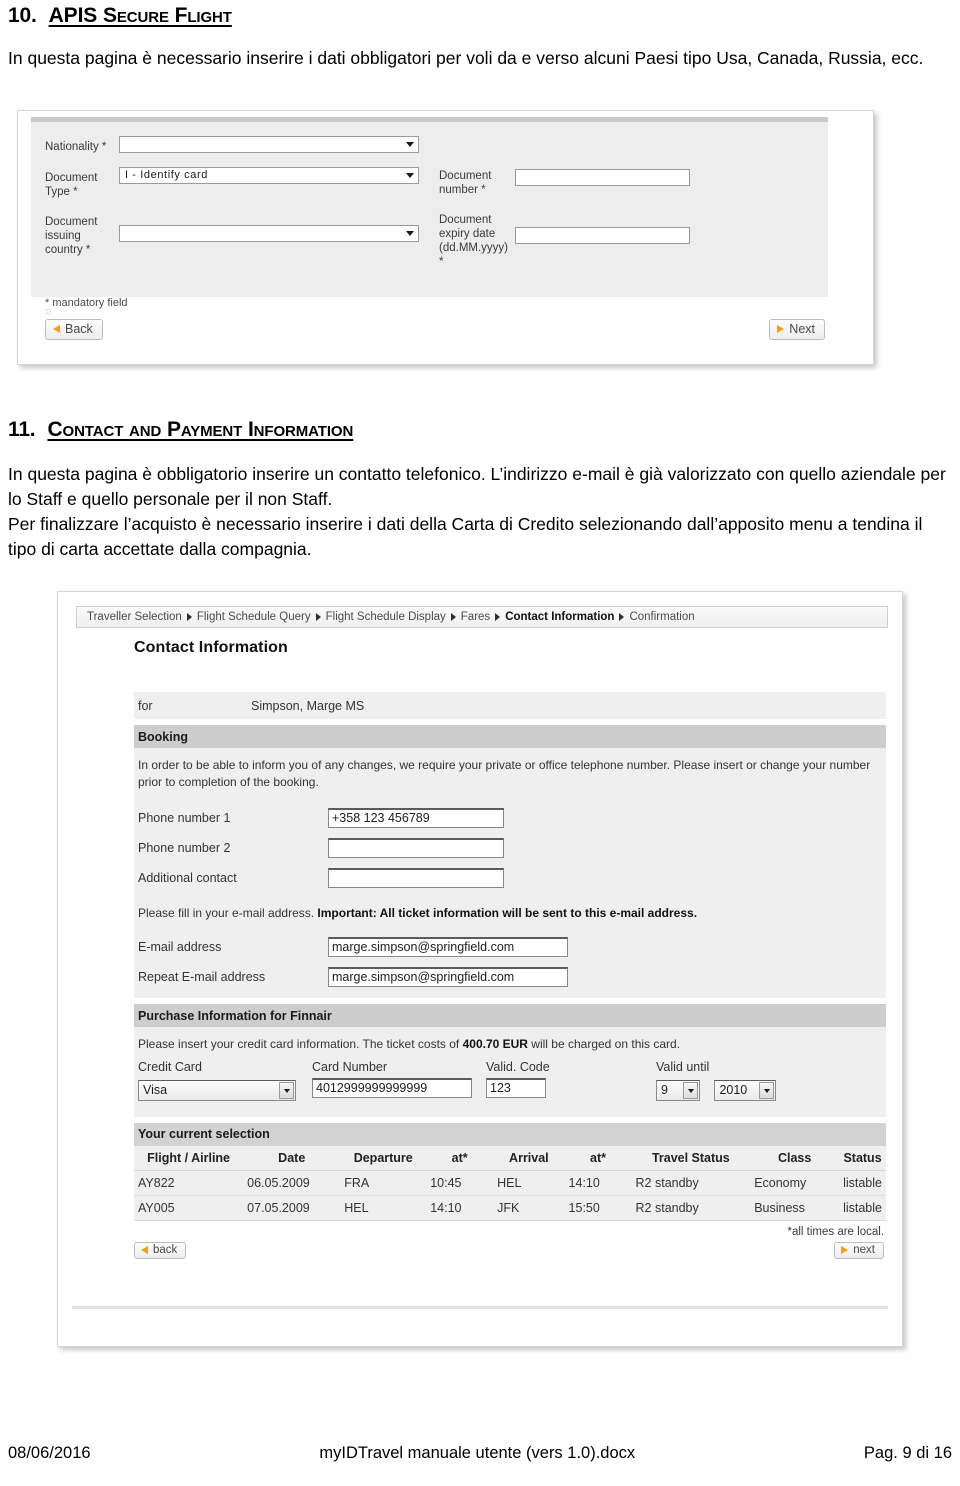 Image resolution: width=960 pixels, height=1486 pixels. Describe the element at coordinates (678, 1090) in the screenshot. I see `valid-until-month-select: 9` at that location.